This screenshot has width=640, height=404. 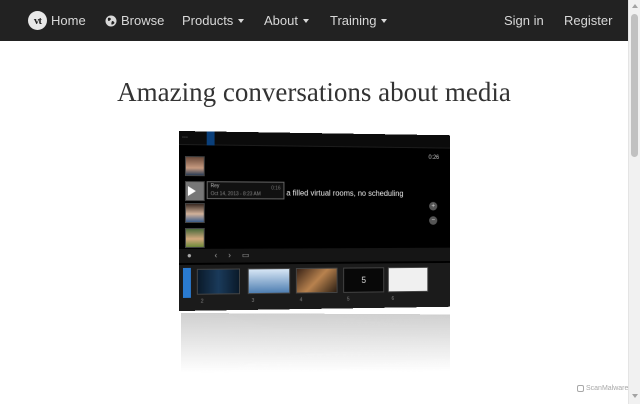 I want to click on scroll-up-arrow-icon, so click(x=635, y=6).